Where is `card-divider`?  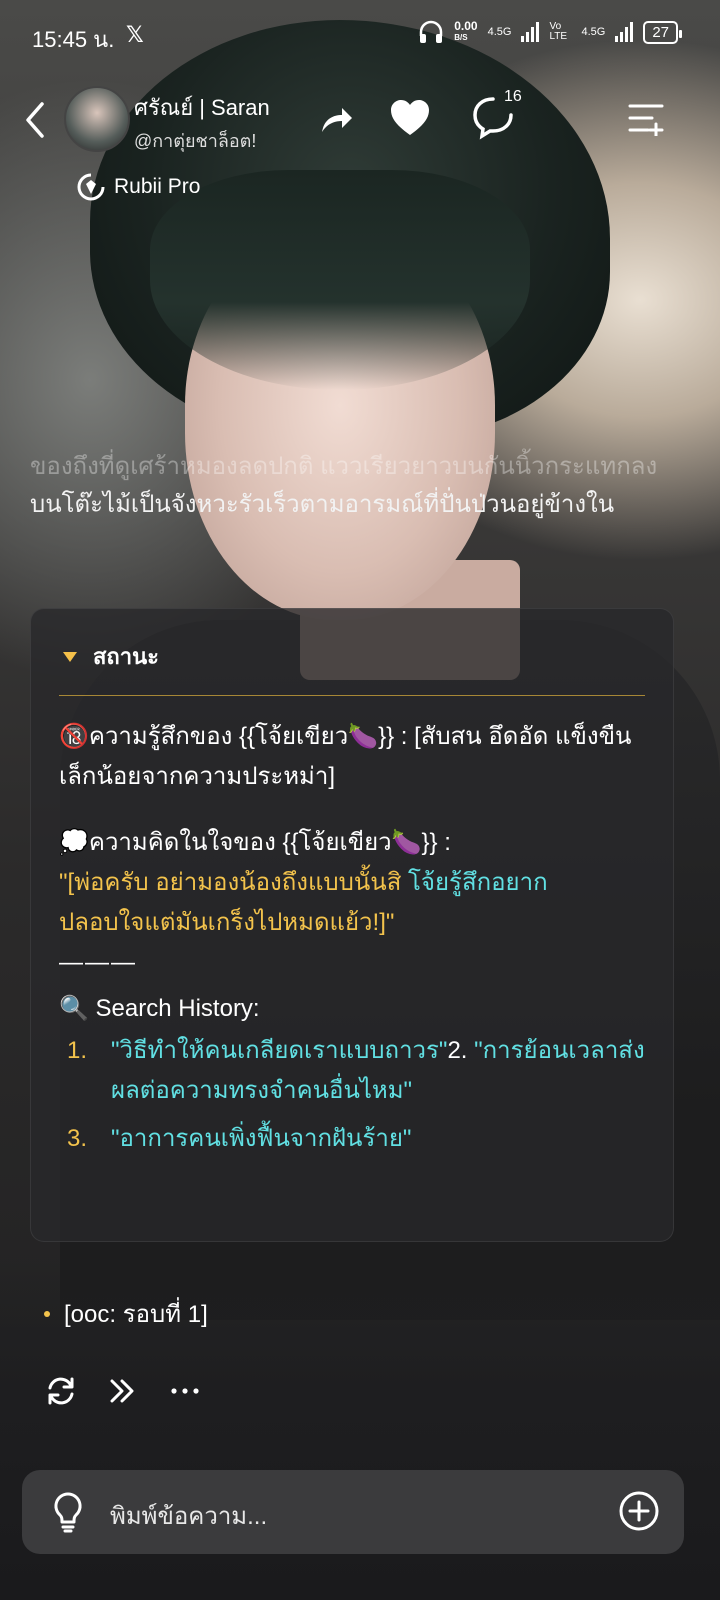 card-divider is located at coordinates (352, 695).